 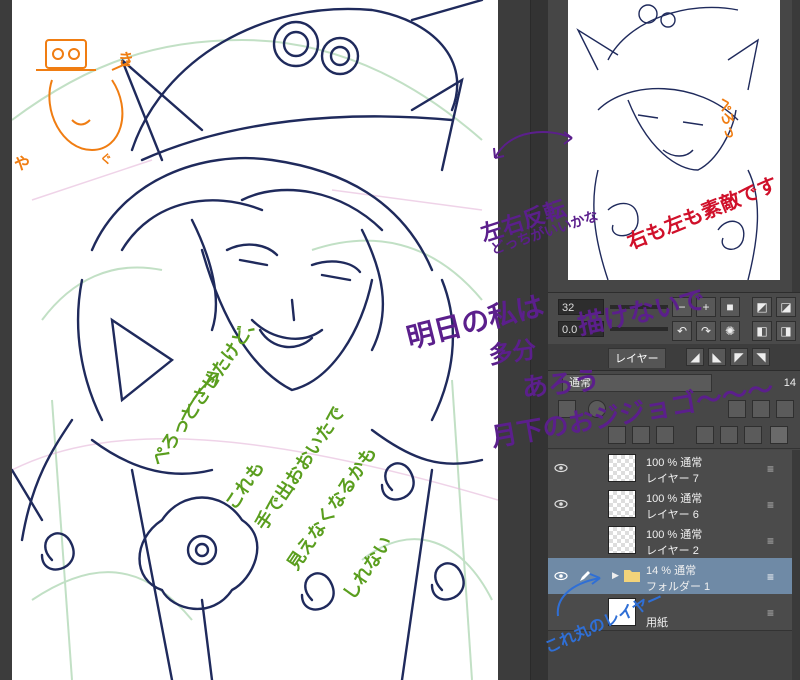 What do you see at coordinates (674, 357) in the screenshot?
I see `panel-tabs: レイヤー ◢ ◣ ◤ ◥` at bounding box center [674, 357].